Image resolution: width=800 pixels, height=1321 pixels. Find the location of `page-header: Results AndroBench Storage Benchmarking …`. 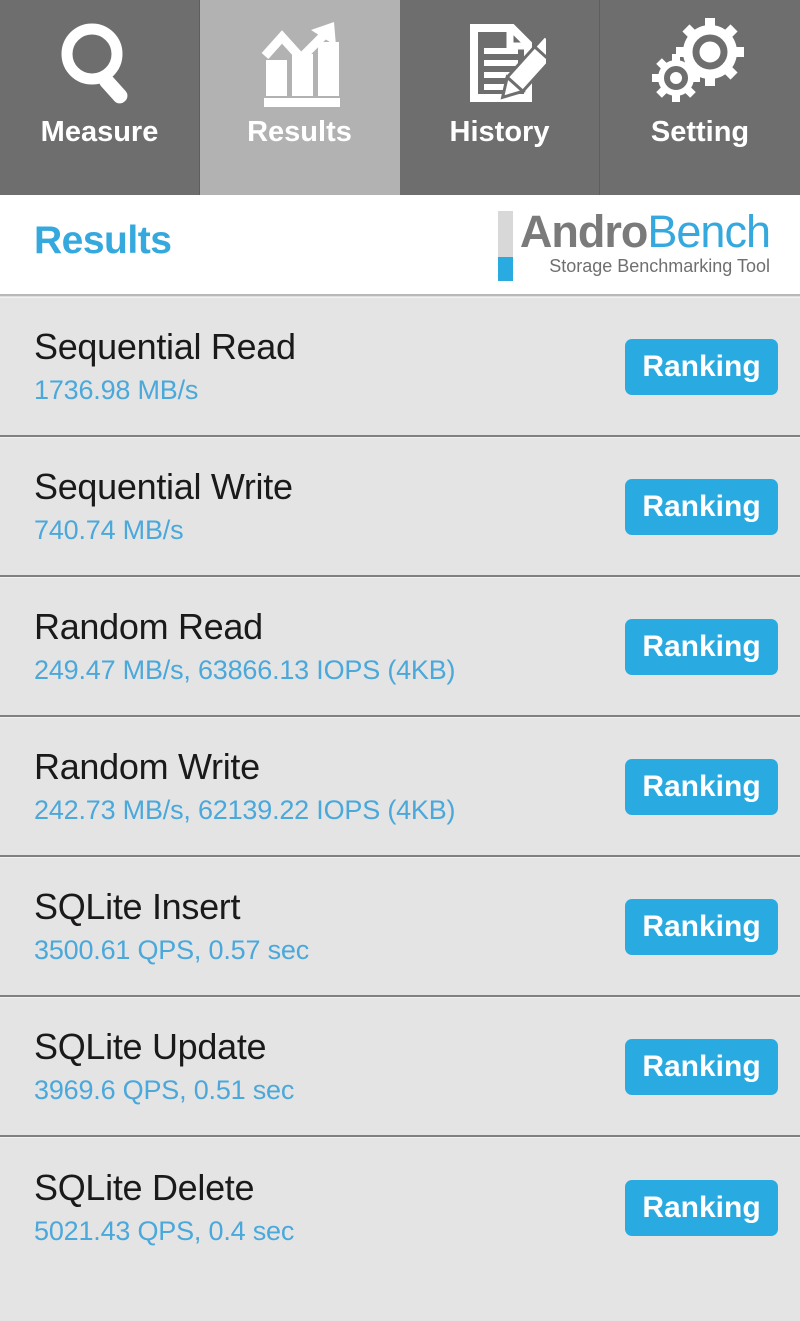

page-header: Results AndroBench Storage Benchmarking … is located at coordinates (400, 245).